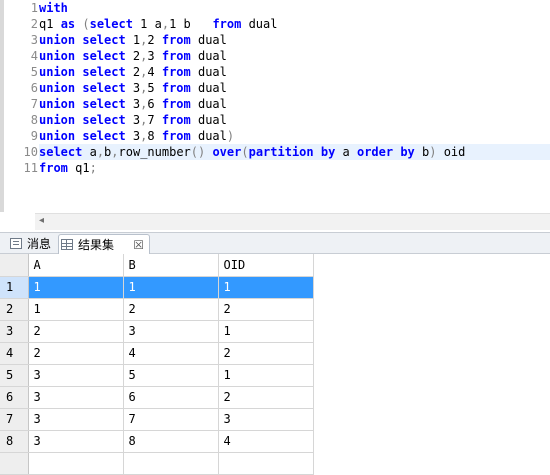 The image size is (550, 475). Describe the element at coordinates (14, 353) in the screenshot. I see `row-header: 4` at that location.